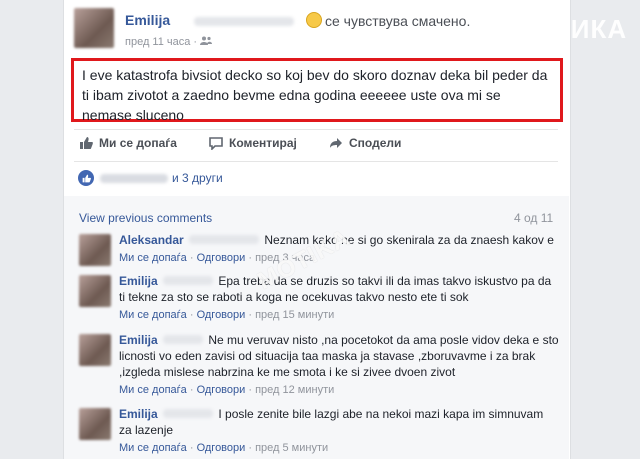  I want to click on likes-summary: и 3 други, so click(150, 178).